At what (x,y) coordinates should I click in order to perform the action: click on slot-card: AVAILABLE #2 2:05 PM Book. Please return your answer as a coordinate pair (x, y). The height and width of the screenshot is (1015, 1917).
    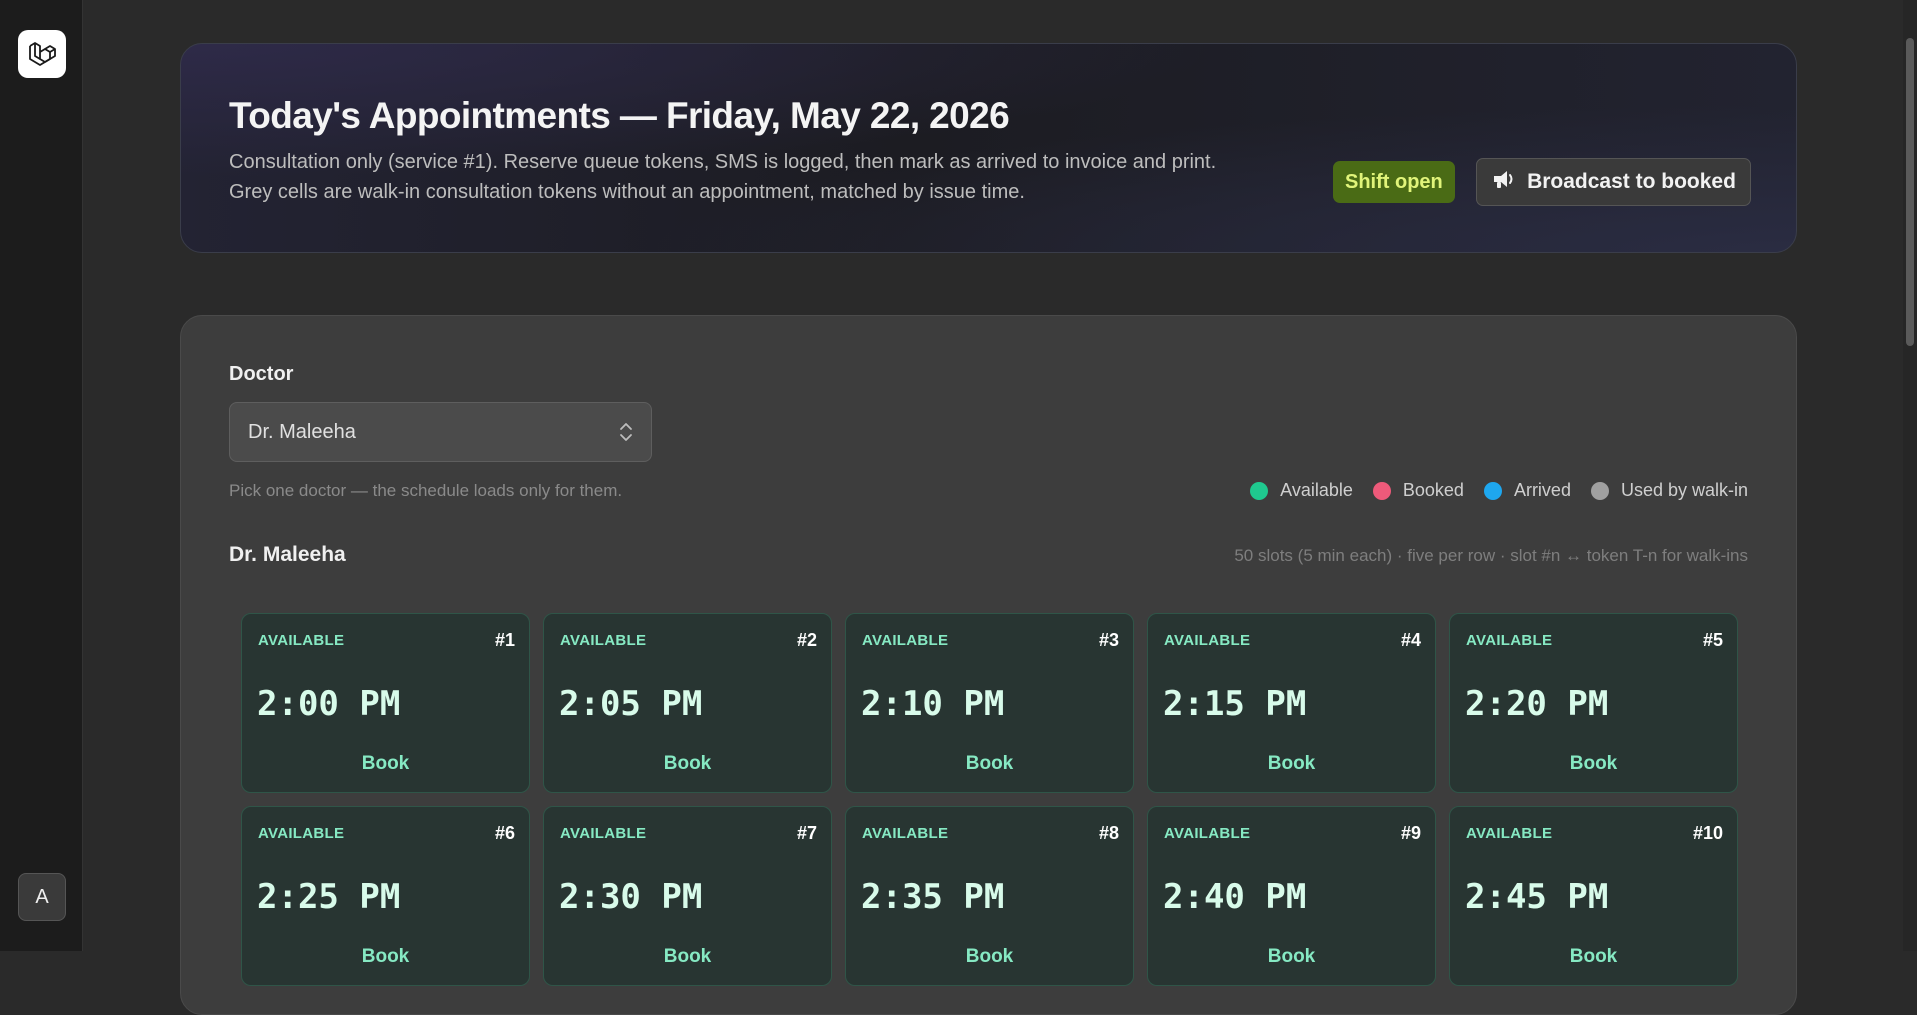
    Looking at the image, I should click on (687, 703).